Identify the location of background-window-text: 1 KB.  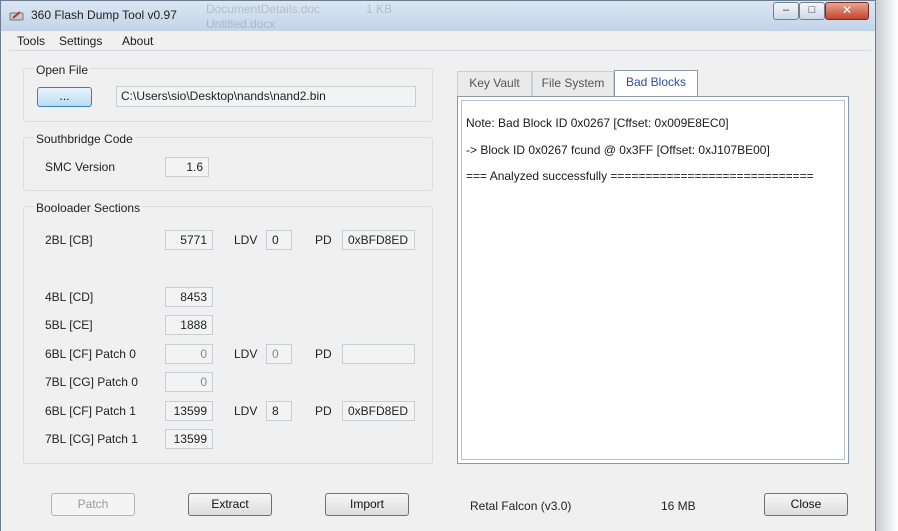
(379, 9).